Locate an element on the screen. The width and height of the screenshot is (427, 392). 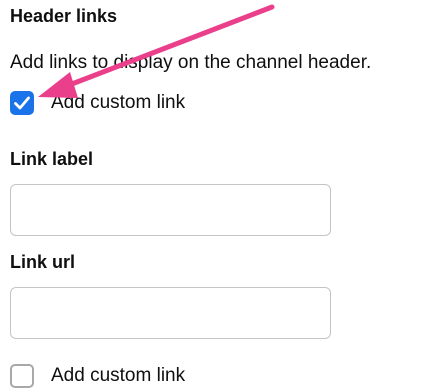
link-url-heading: Link url is located at coordinates (43, 262).